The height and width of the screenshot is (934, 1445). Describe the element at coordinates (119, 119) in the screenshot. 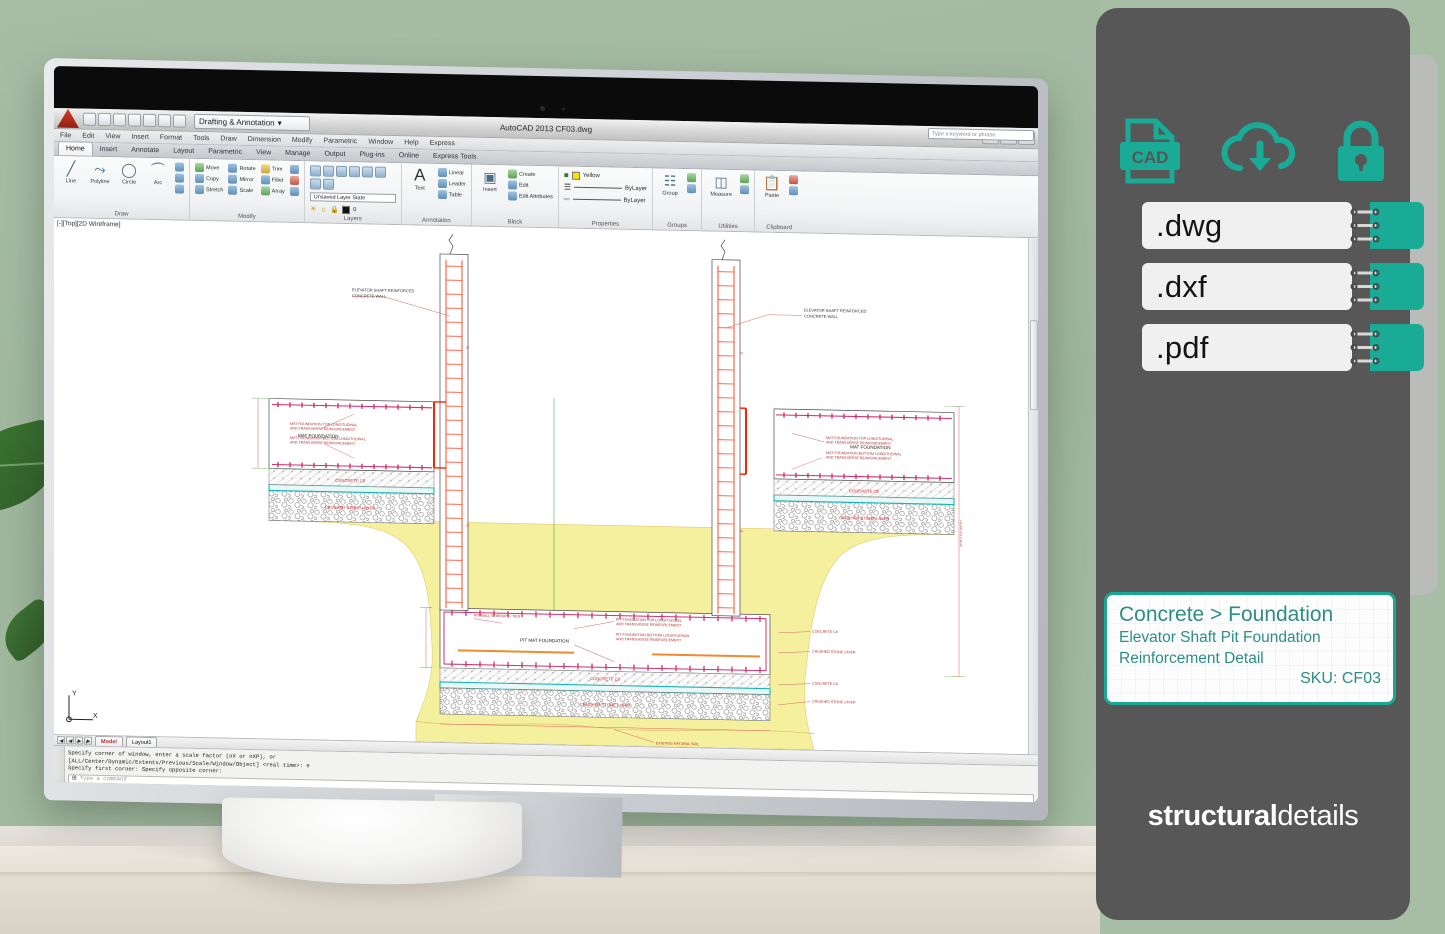

I see `save-icon` at that location.